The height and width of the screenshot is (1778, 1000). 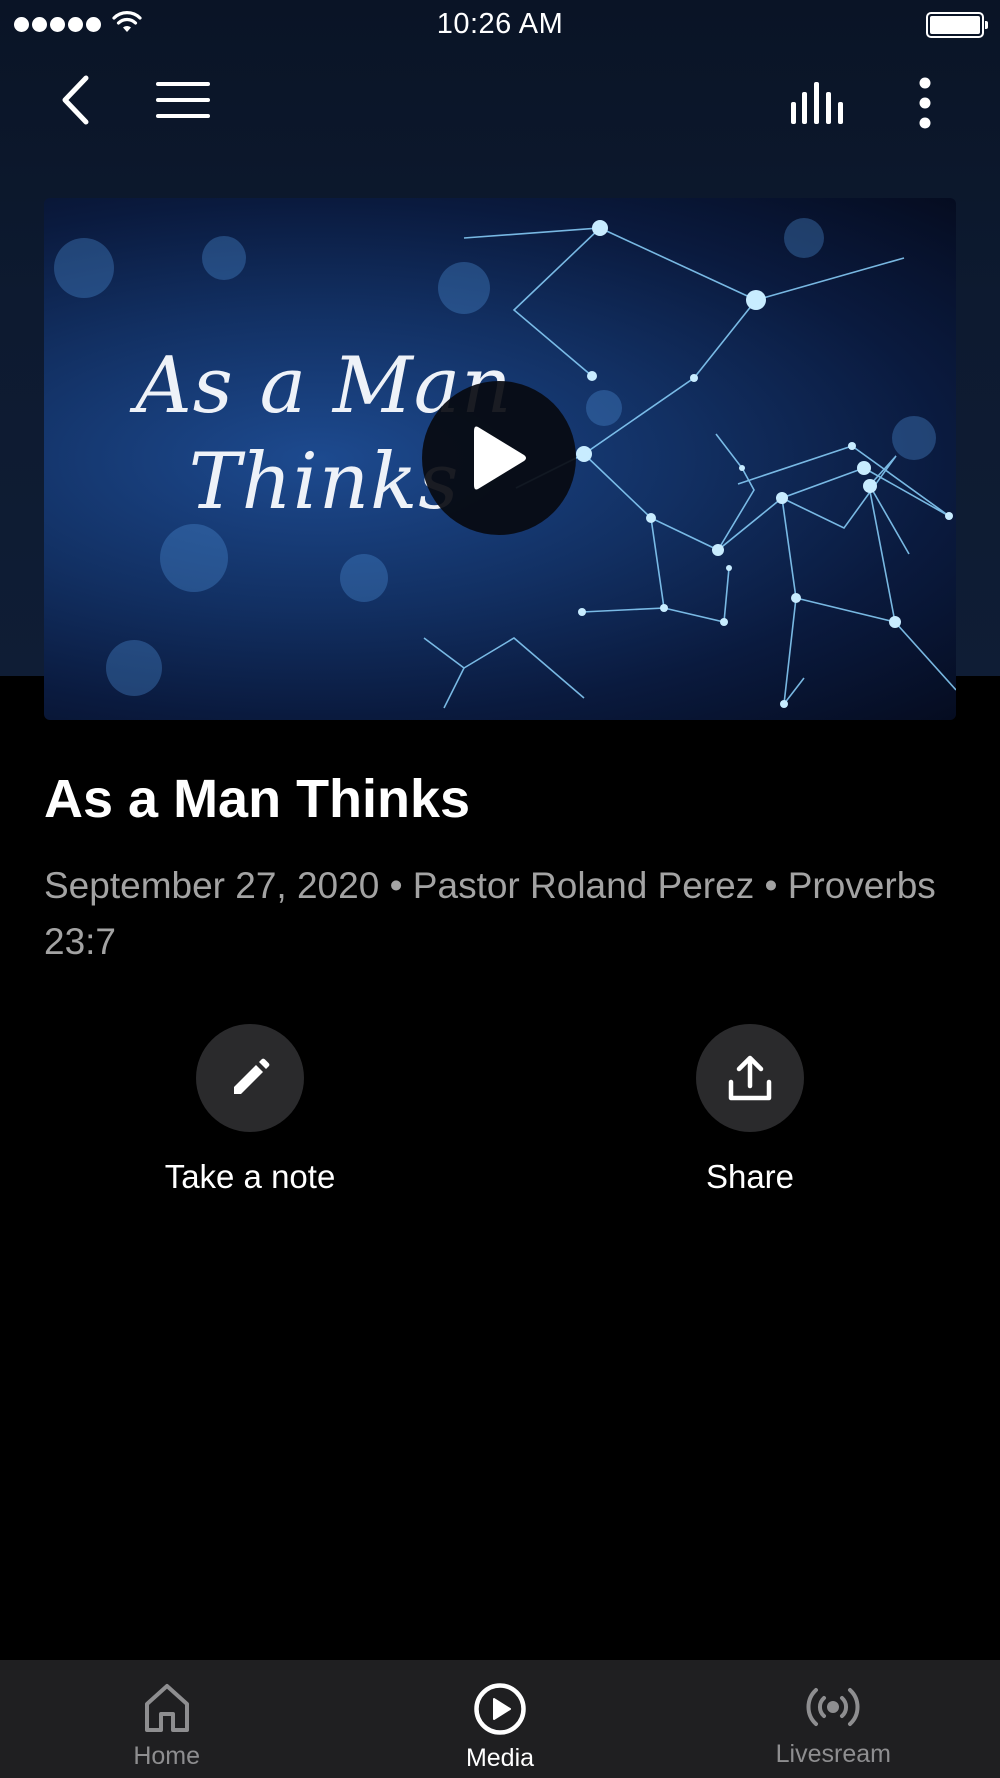 I want to click on pencil-icon, so click(x=252, y=1076).